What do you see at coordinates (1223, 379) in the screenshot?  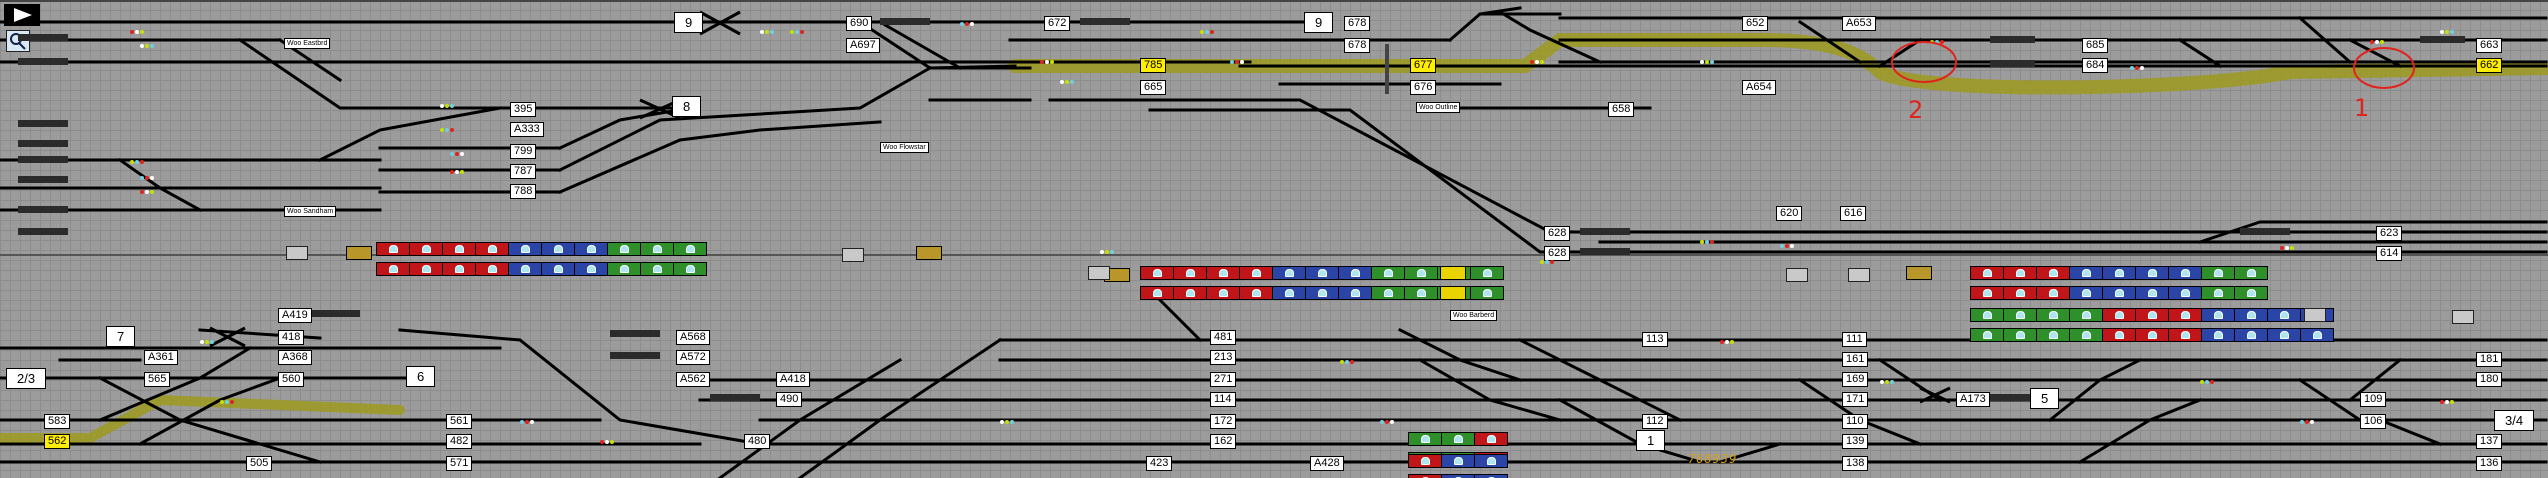 I see `track-label: 271` at bounding box center [1223, 379].